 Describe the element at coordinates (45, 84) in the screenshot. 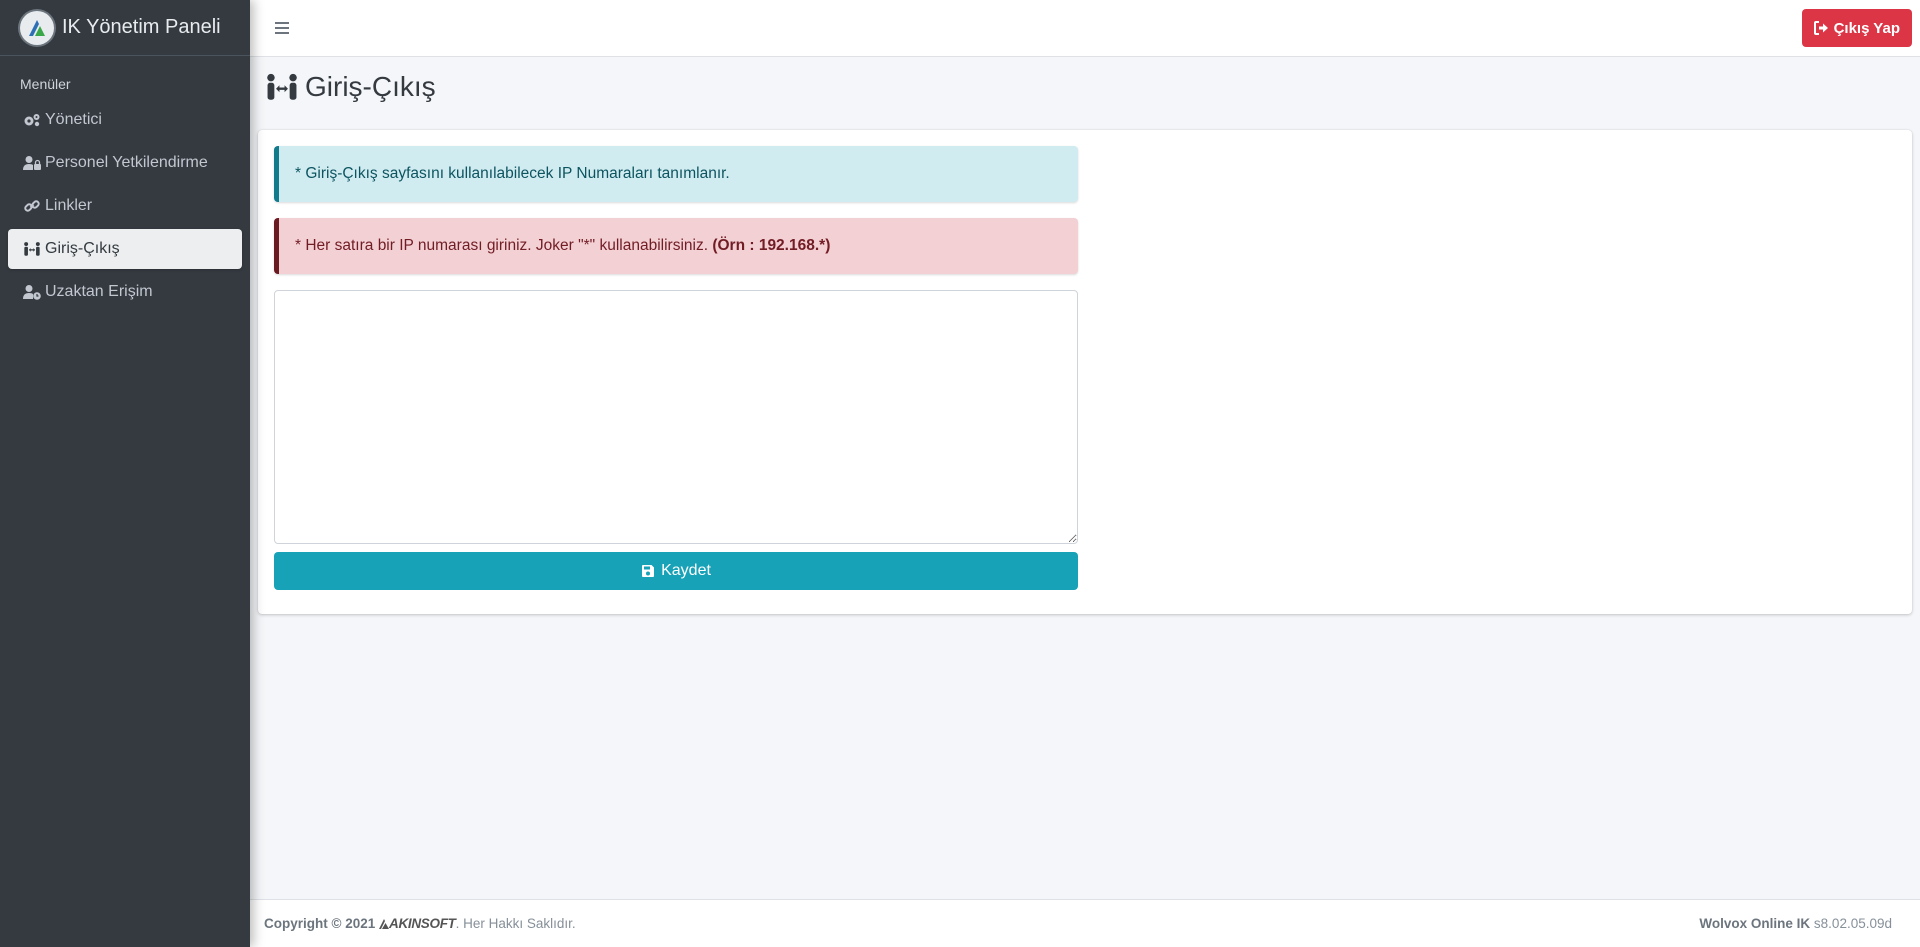

I see `menu-header: Menüler` at that location.